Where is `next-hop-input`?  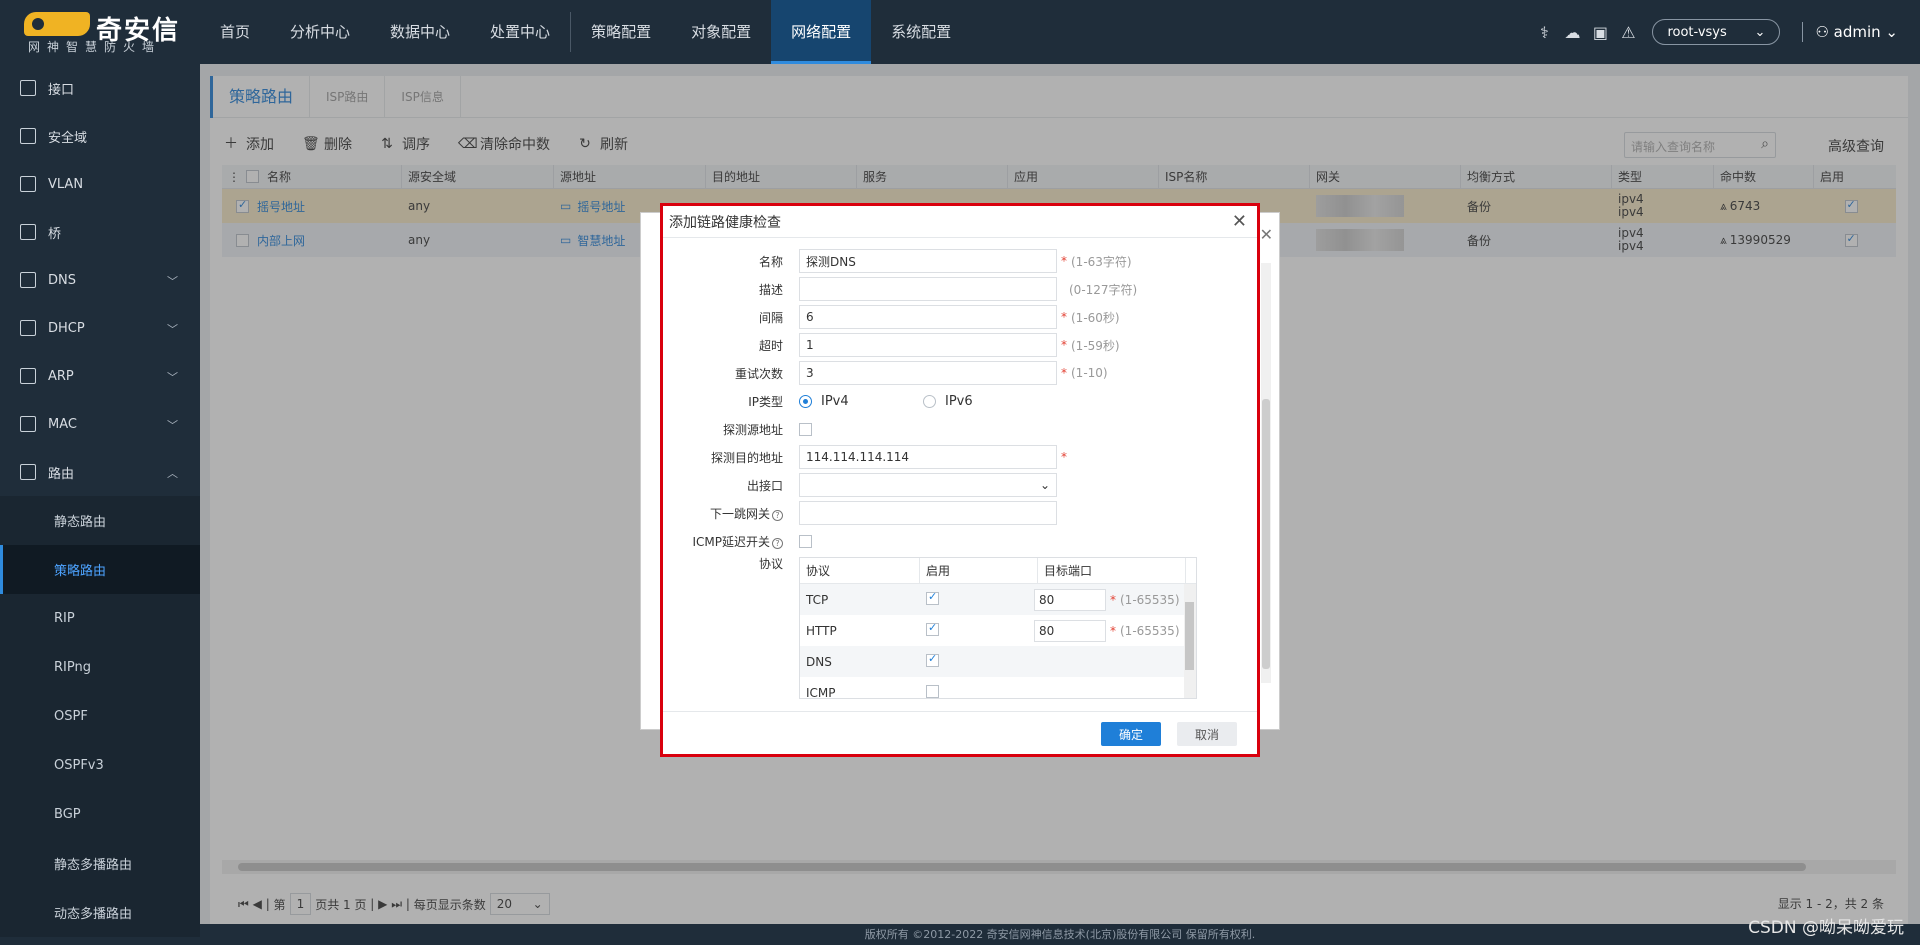
next-hop-input is located at coordinates (928, 513).